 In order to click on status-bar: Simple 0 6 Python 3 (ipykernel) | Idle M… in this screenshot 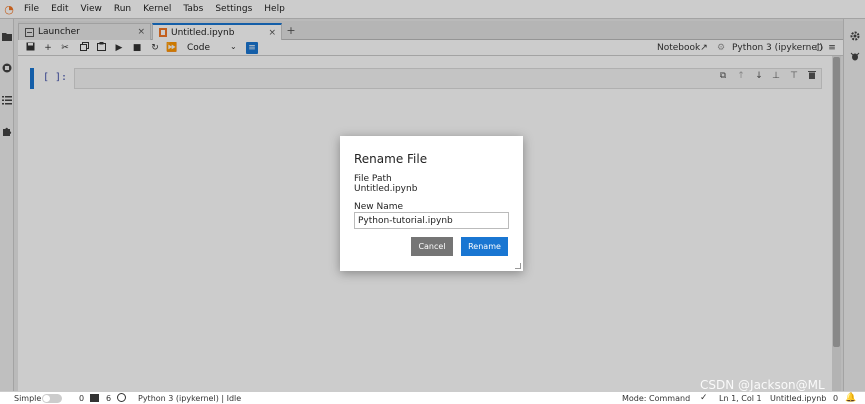, I will do `click(432, 397)`.